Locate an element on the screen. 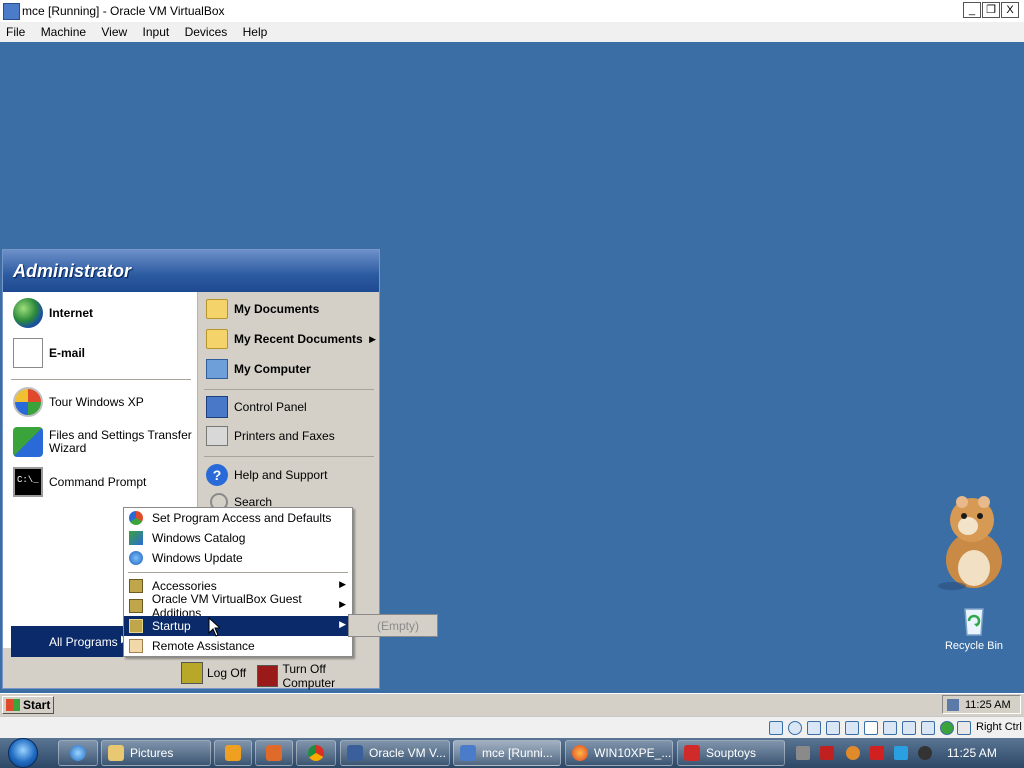  optical-drive-icon is located at coordinates (795, 728).